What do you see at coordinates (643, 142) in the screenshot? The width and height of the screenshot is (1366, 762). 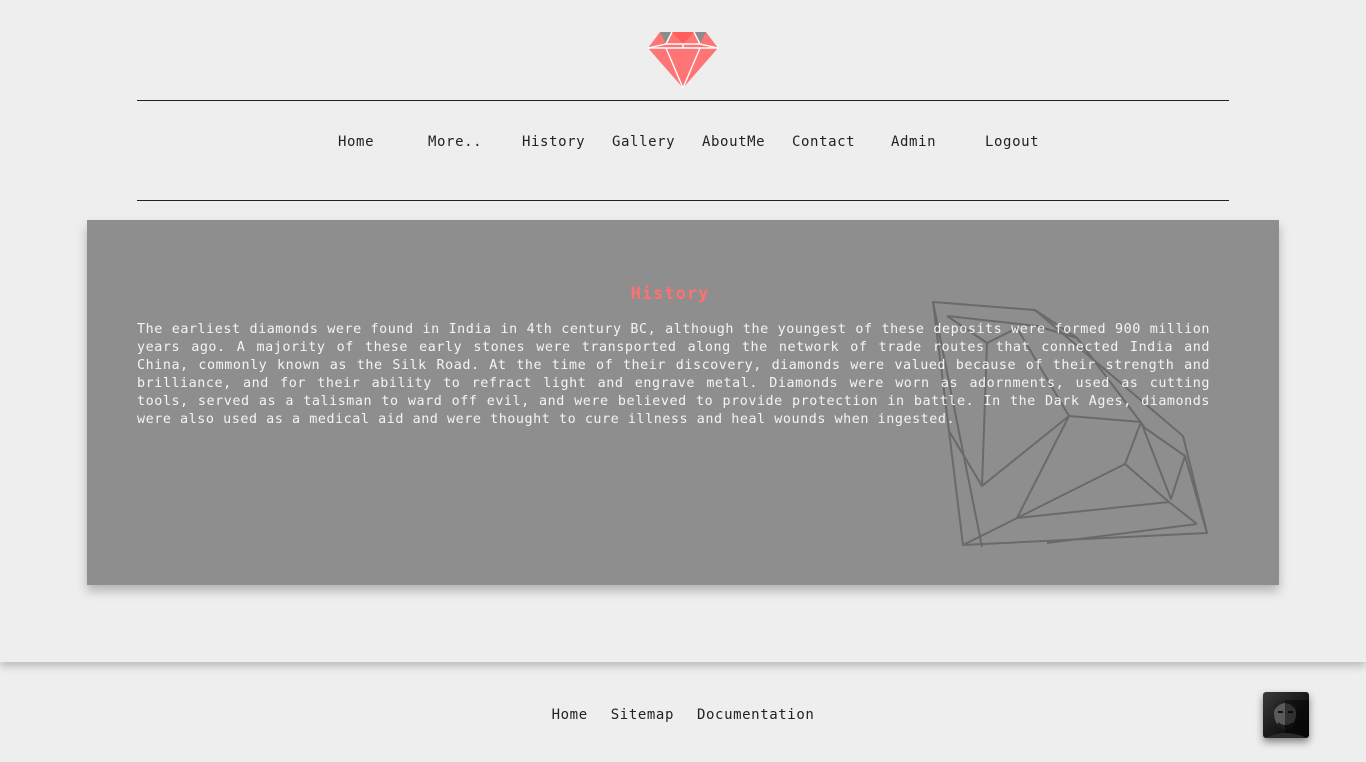 I see `nav-item-gallery: Gallery` at bounding box center [643, 142].